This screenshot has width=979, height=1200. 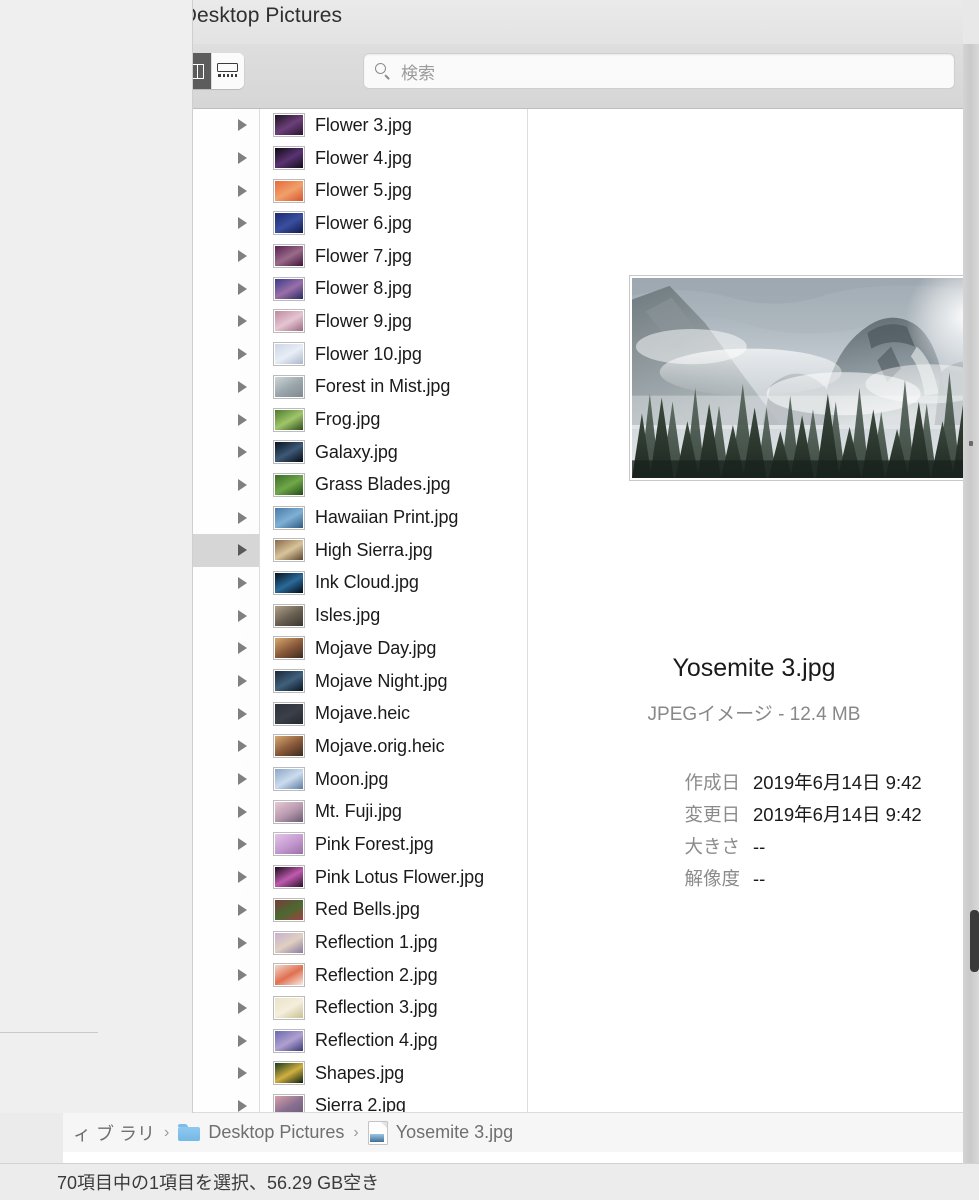 I want to click on file-list-item: Mojave.orig.heic, so click(x=393, y=746).